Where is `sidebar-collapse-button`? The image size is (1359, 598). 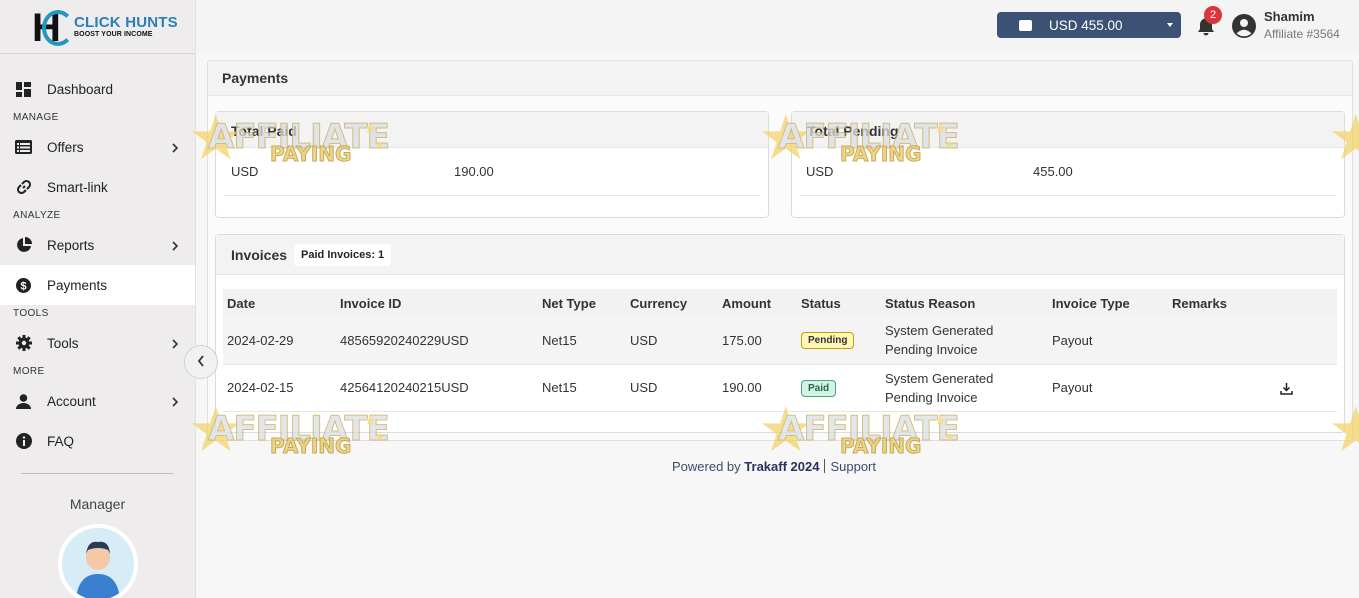 sidebar-collapse-button is located at coordinates (201, 362).